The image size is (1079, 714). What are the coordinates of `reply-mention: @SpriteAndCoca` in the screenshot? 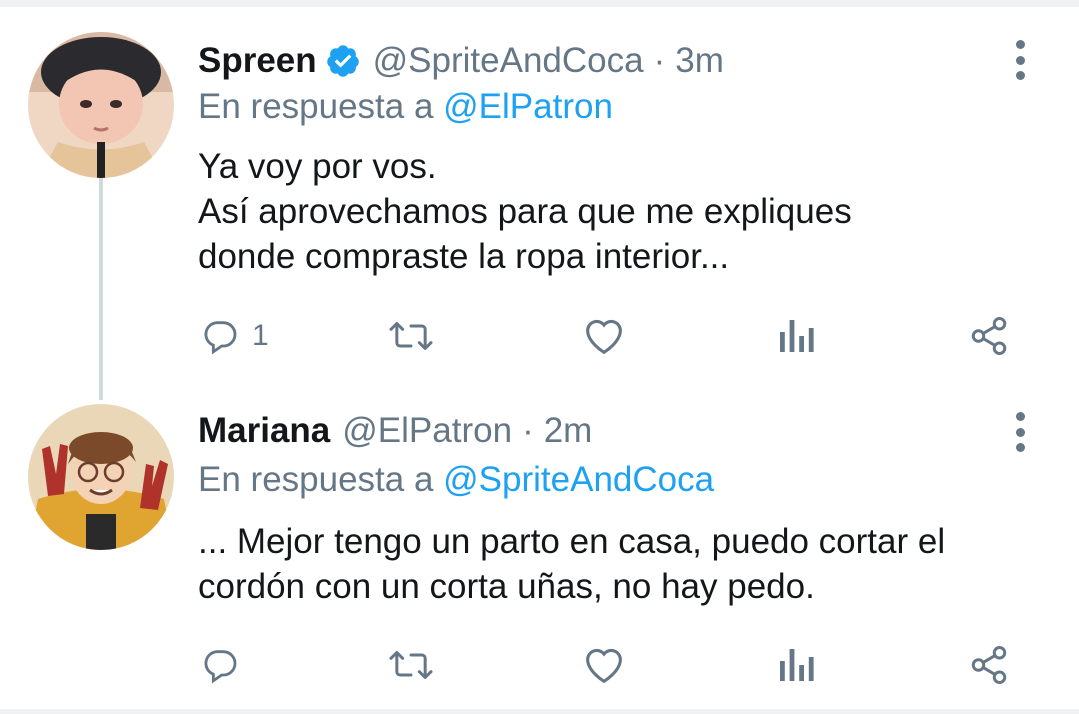 It's located at (578, 479).